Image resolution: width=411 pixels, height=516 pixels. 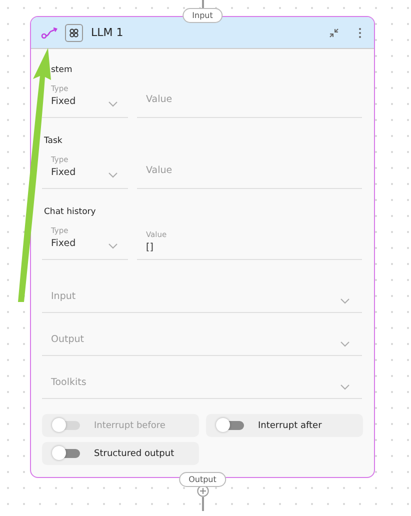 I want to click on section-label: Task, so click(x=53, y=141).